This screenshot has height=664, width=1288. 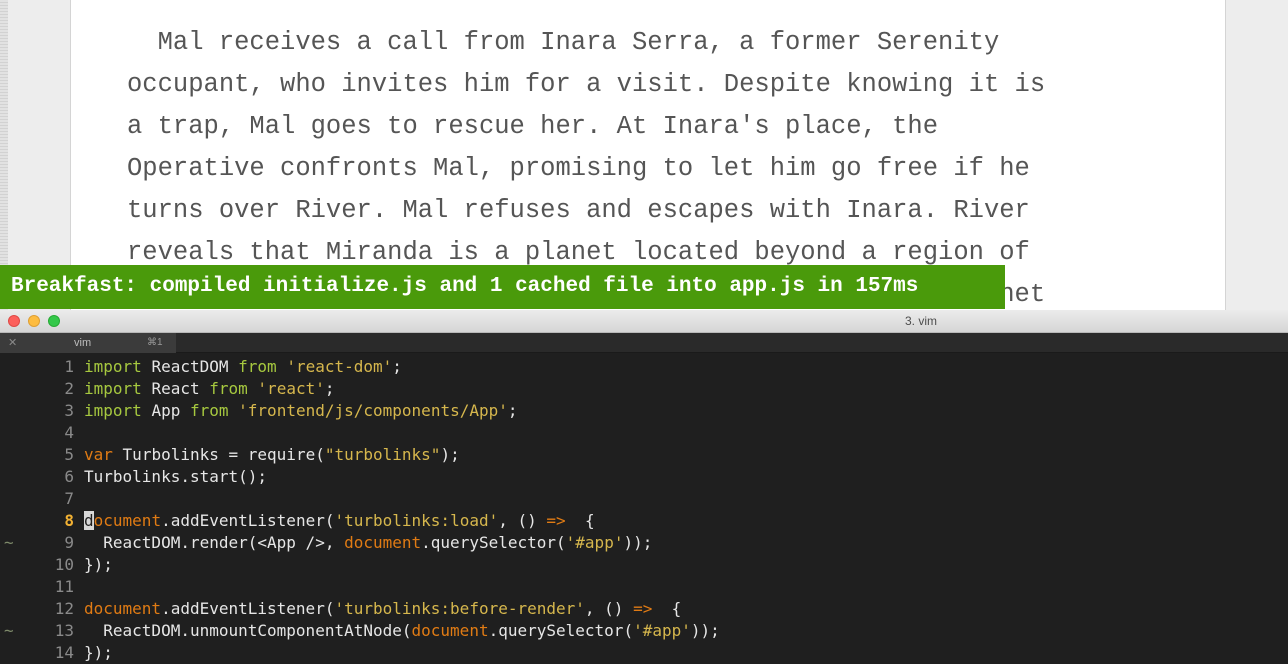 I want to click on line-number: 1, so click(x=69, y=366).